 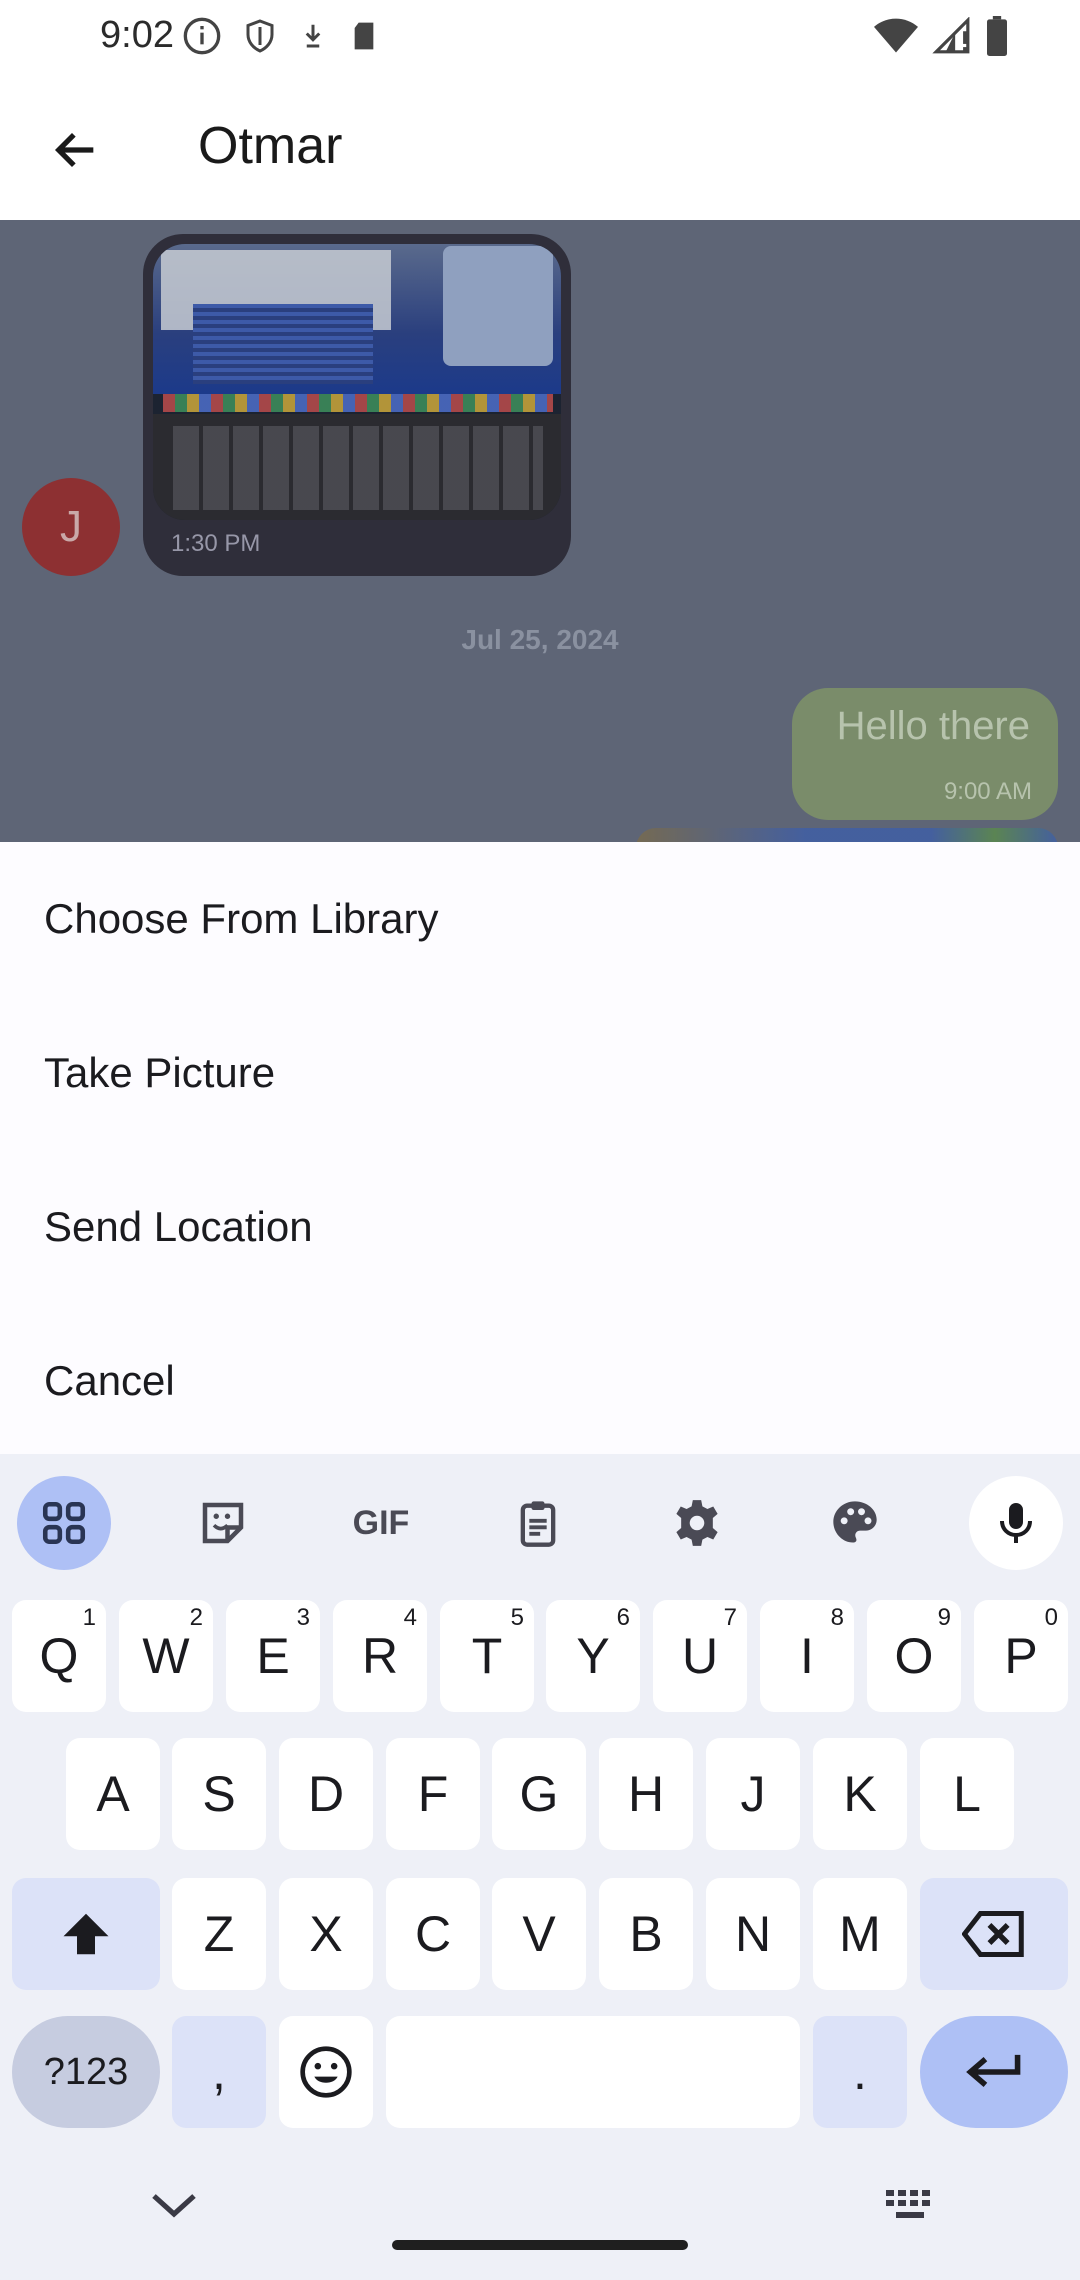 I want to click on voice-input-button, so click(x=1016, y=1523).